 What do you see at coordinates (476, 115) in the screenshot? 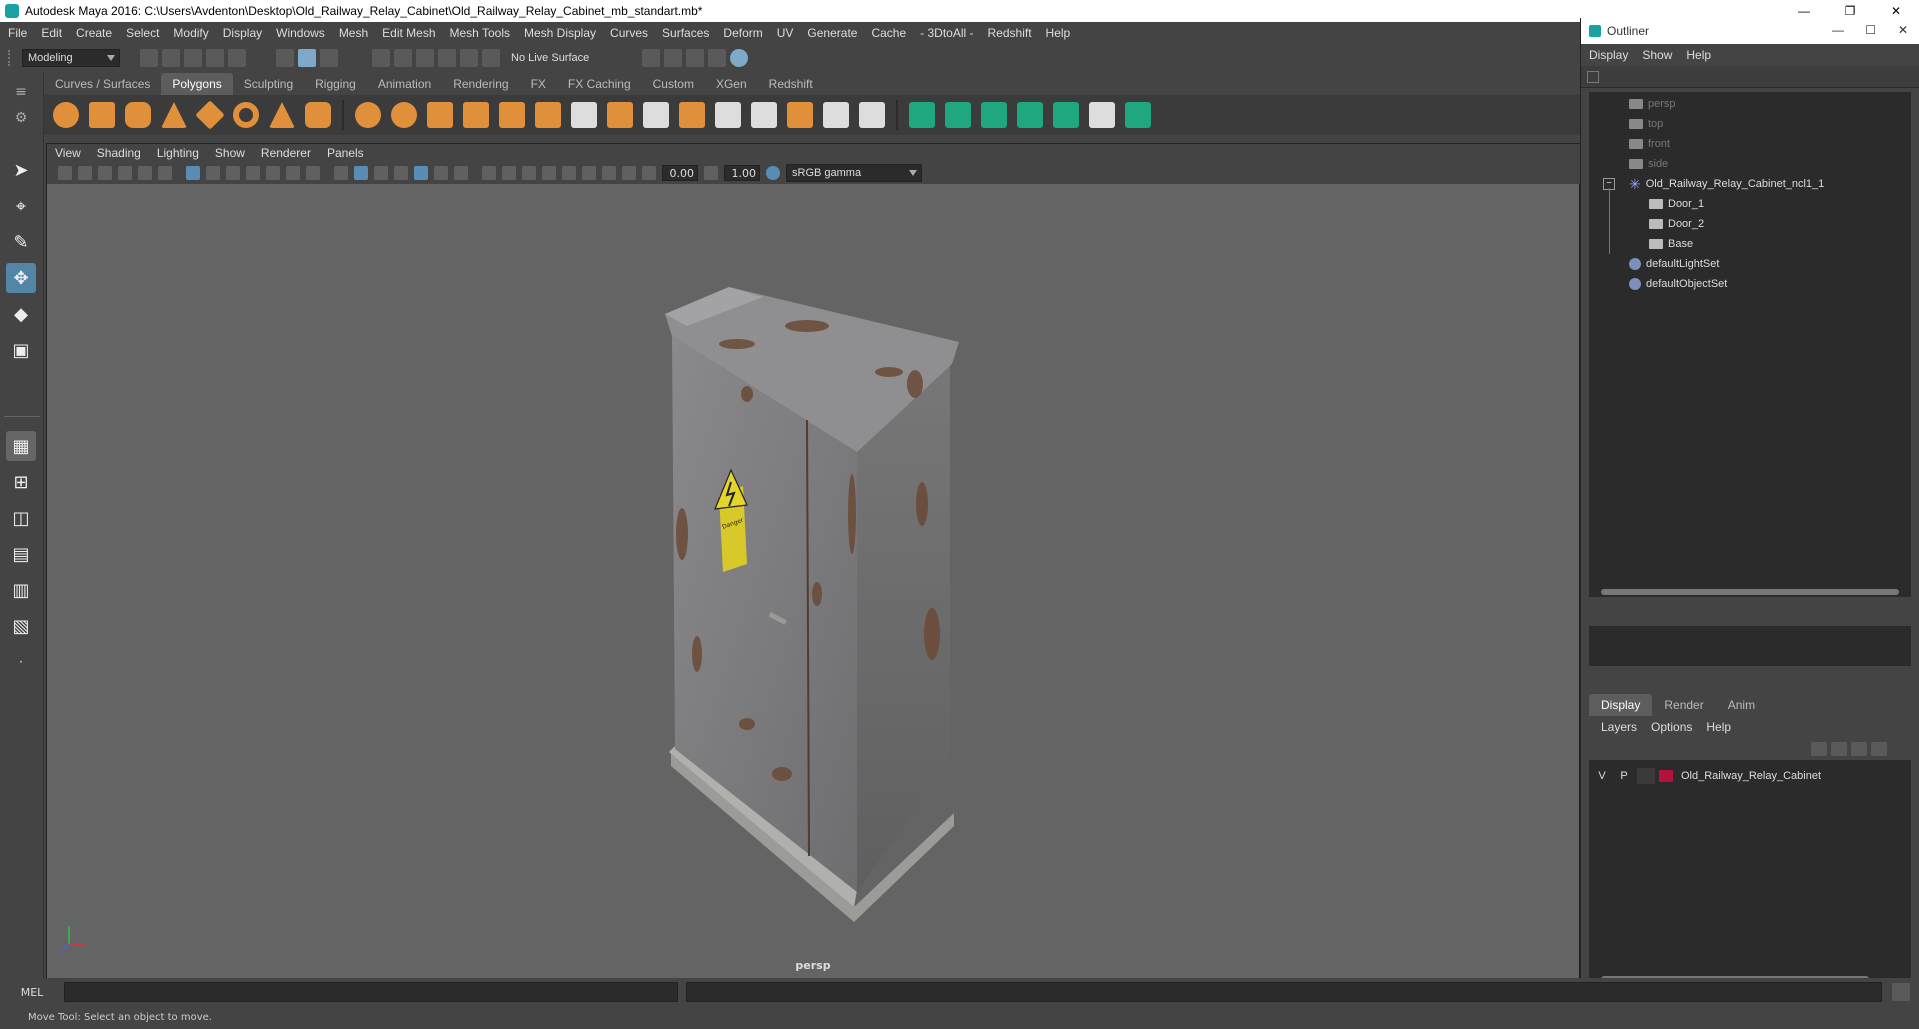
I see `smooth-icon` at bounding box center [476, 115].